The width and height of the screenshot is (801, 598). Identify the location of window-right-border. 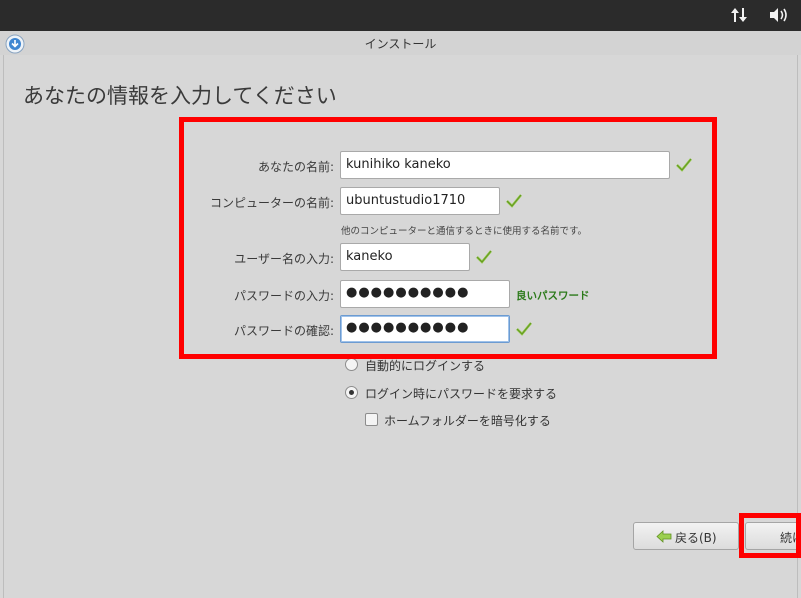
(797, 326).